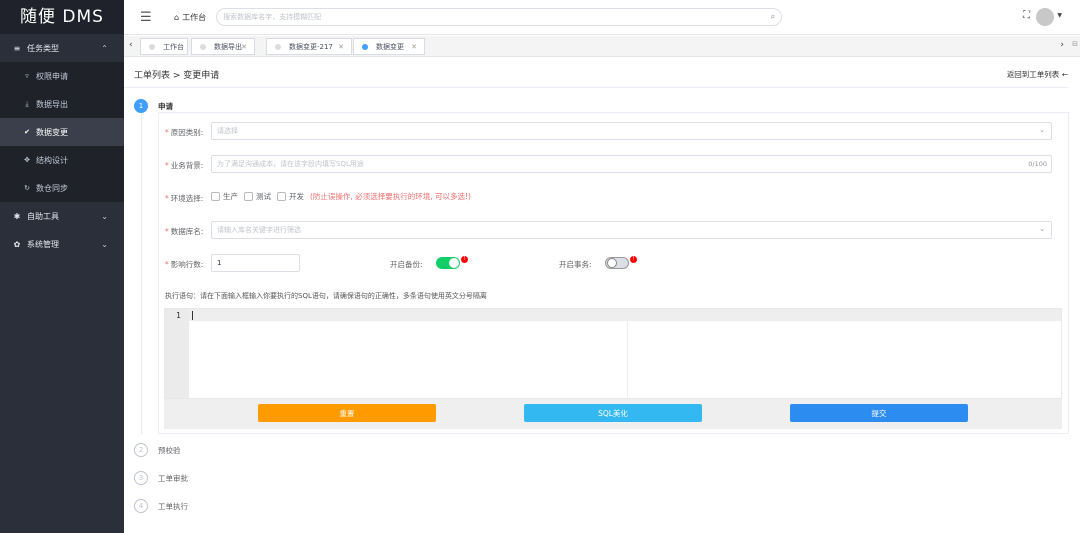  What do you see at coordinates (52, 104) in the screenshot?
I see `sidebar-item-label: 数据导出` at bounding box center [52, 104].